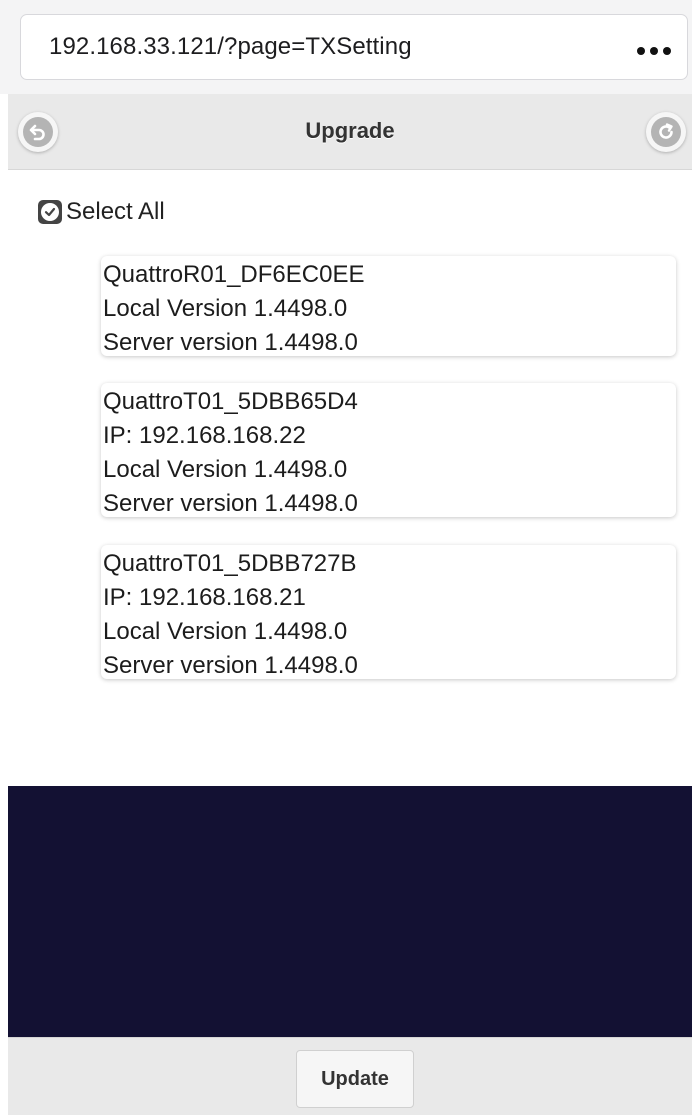 The height and width of the screenshot is (1115, 692). I want to click on device-name: QuattroT01_5DBB727B, so click(230, 563).